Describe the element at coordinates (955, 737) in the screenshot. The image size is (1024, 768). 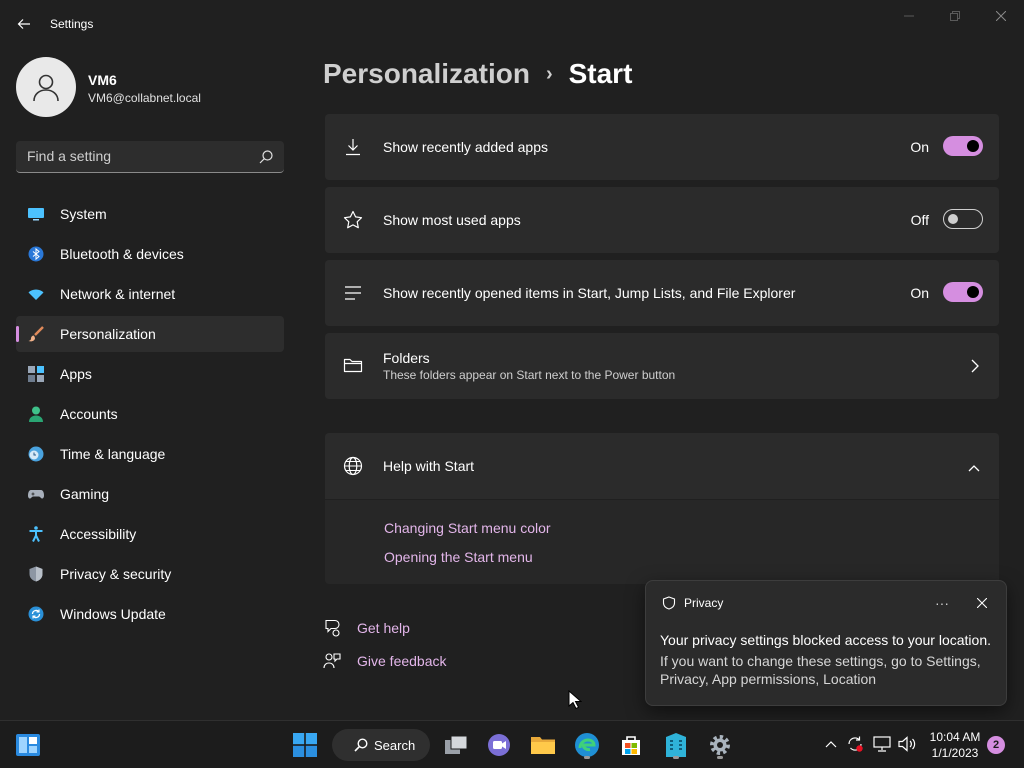
I see `clock-time: 10:04 AM` at that location.